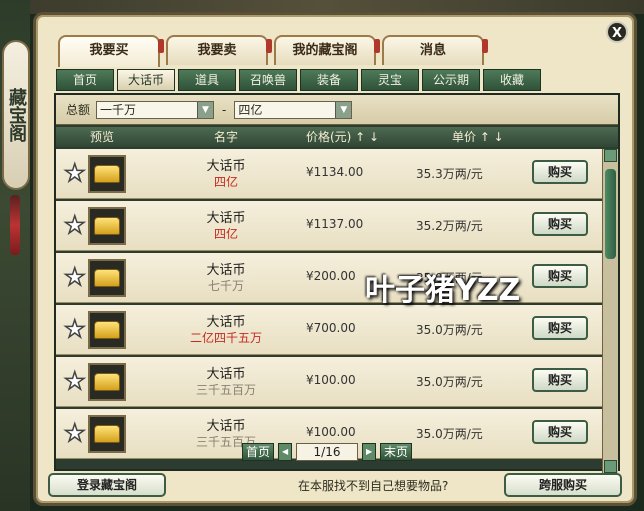 The height and width of the screenshot is (511, 644). What do you see at coordinates (258, 452) in the screenshot?
I see `first-page-button: 首页` at bounding box center [258, 452].